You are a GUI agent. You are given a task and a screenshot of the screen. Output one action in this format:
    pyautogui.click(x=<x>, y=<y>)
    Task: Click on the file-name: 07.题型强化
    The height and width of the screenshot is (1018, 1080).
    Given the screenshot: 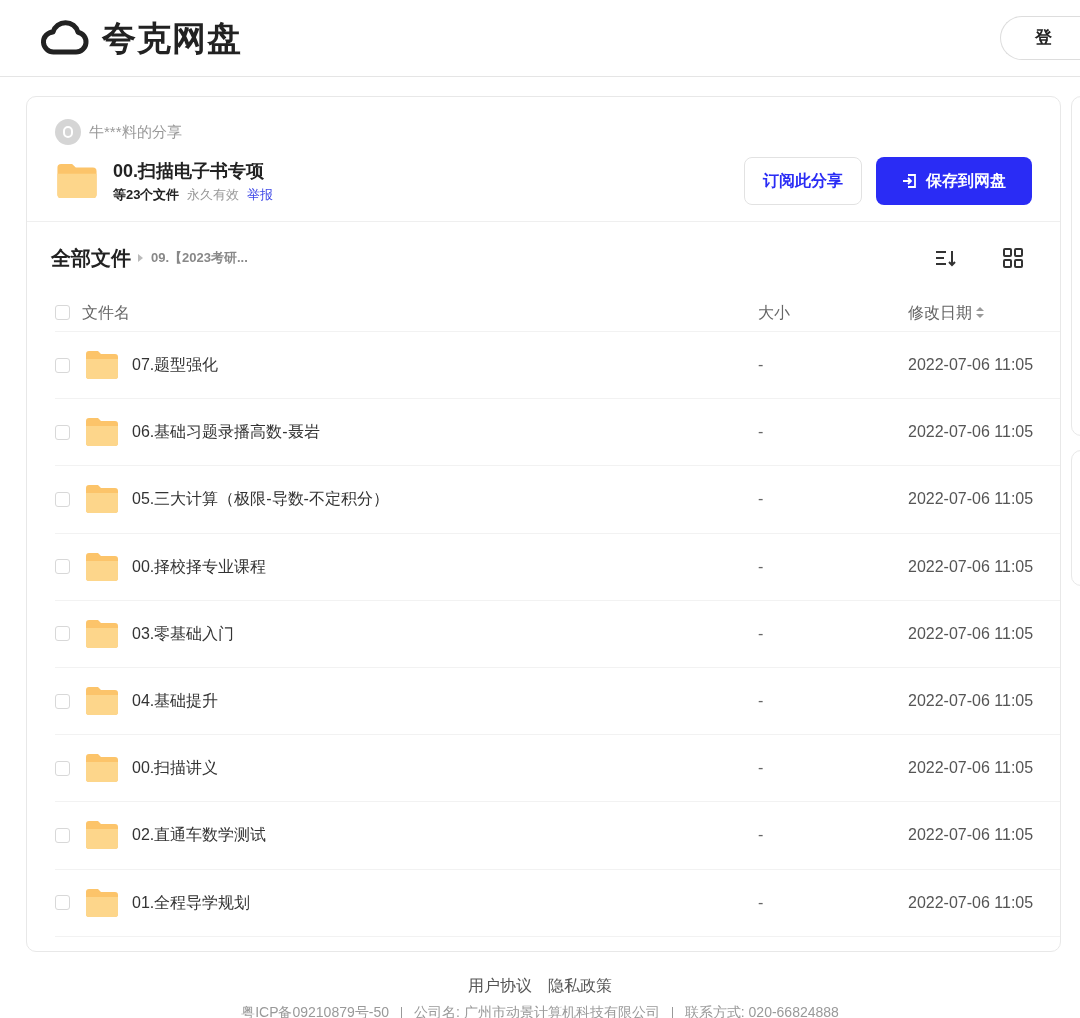 What is the action you would take?
    pyautogui.click(x=445, y=365)
    